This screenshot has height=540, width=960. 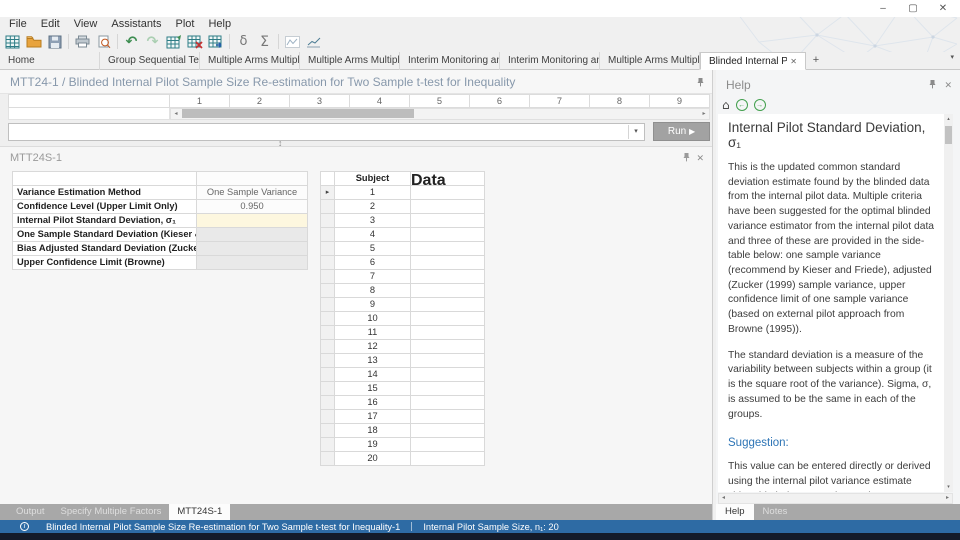 What do you see at coordinates (741, 105) in the screenshot?
I see `back-icon: ←` at bounding box center [741, 105].